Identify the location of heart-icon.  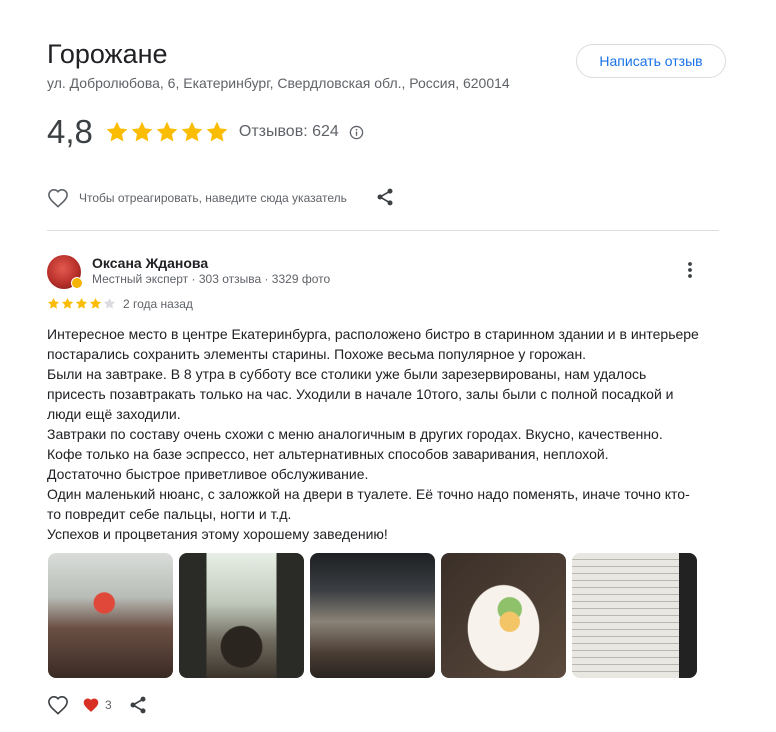
(58, 198).